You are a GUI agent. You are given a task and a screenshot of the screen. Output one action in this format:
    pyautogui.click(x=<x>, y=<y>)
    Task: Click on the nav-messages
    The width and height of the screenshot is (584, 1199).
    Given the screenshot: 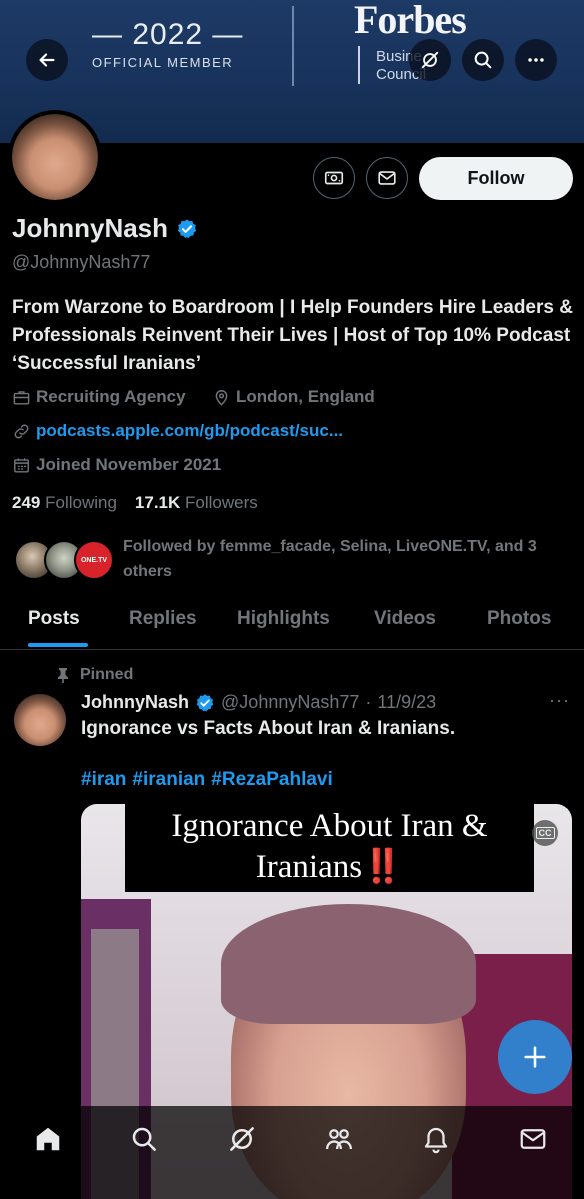 What is the action you would take?
    pyautogui.click(x=533, y=1139)
    